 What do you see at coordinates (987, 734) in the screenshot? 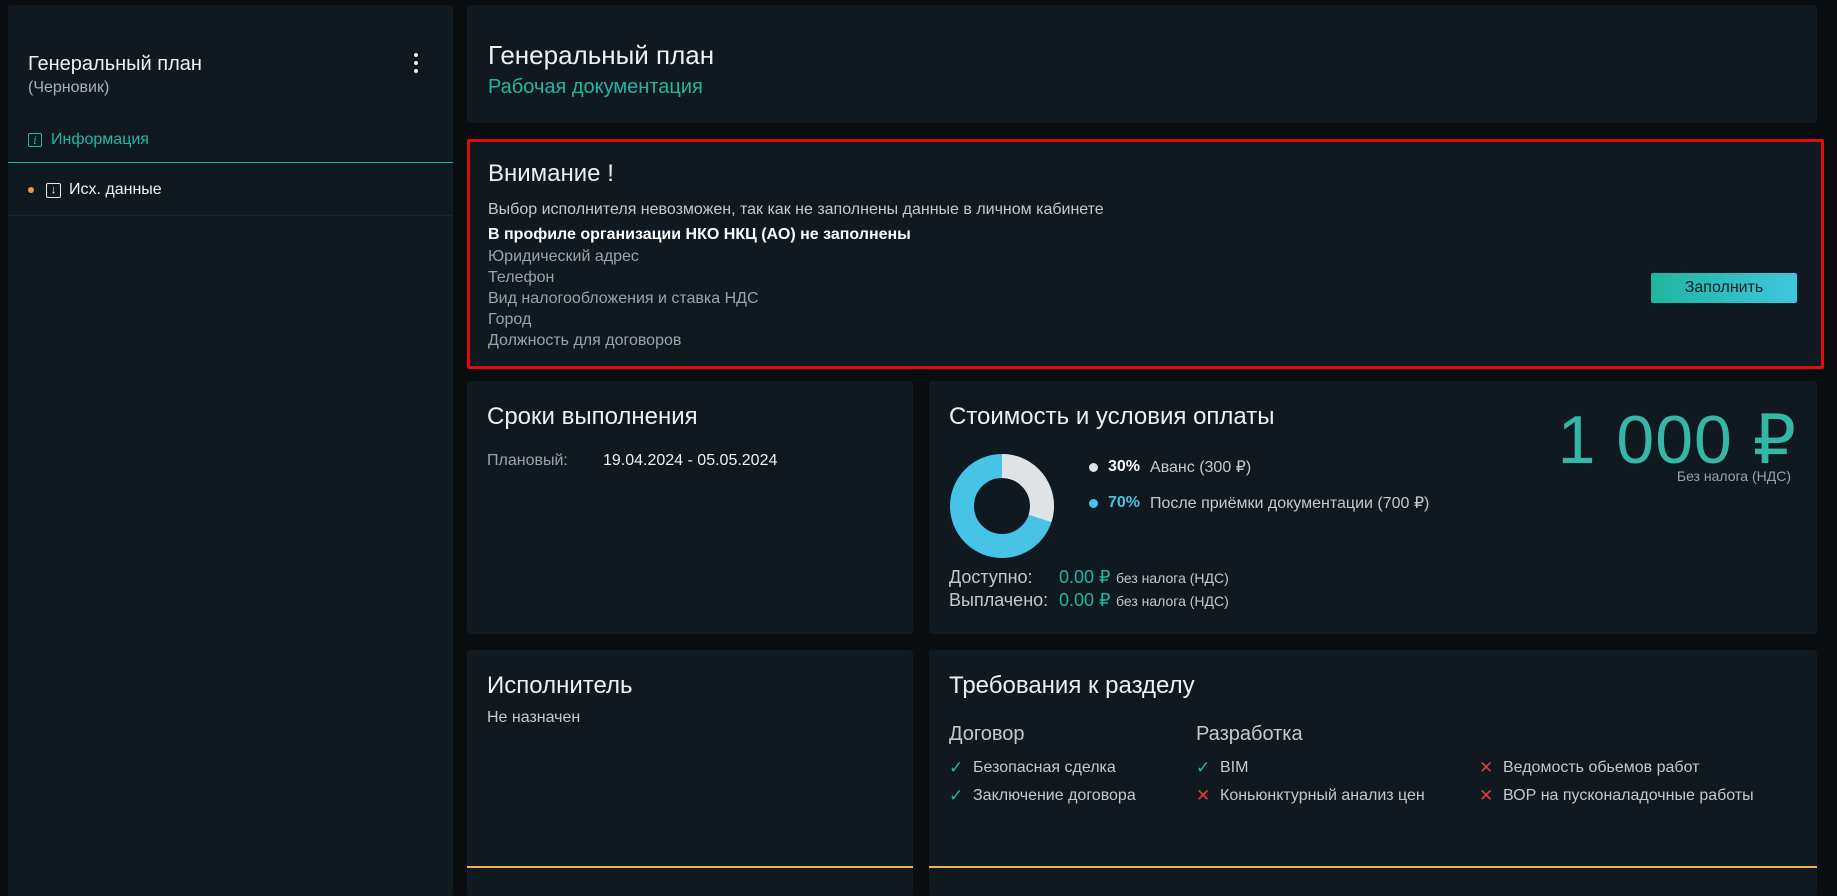
I see `contract-heading: Договор` at bounding box center [987, 734].